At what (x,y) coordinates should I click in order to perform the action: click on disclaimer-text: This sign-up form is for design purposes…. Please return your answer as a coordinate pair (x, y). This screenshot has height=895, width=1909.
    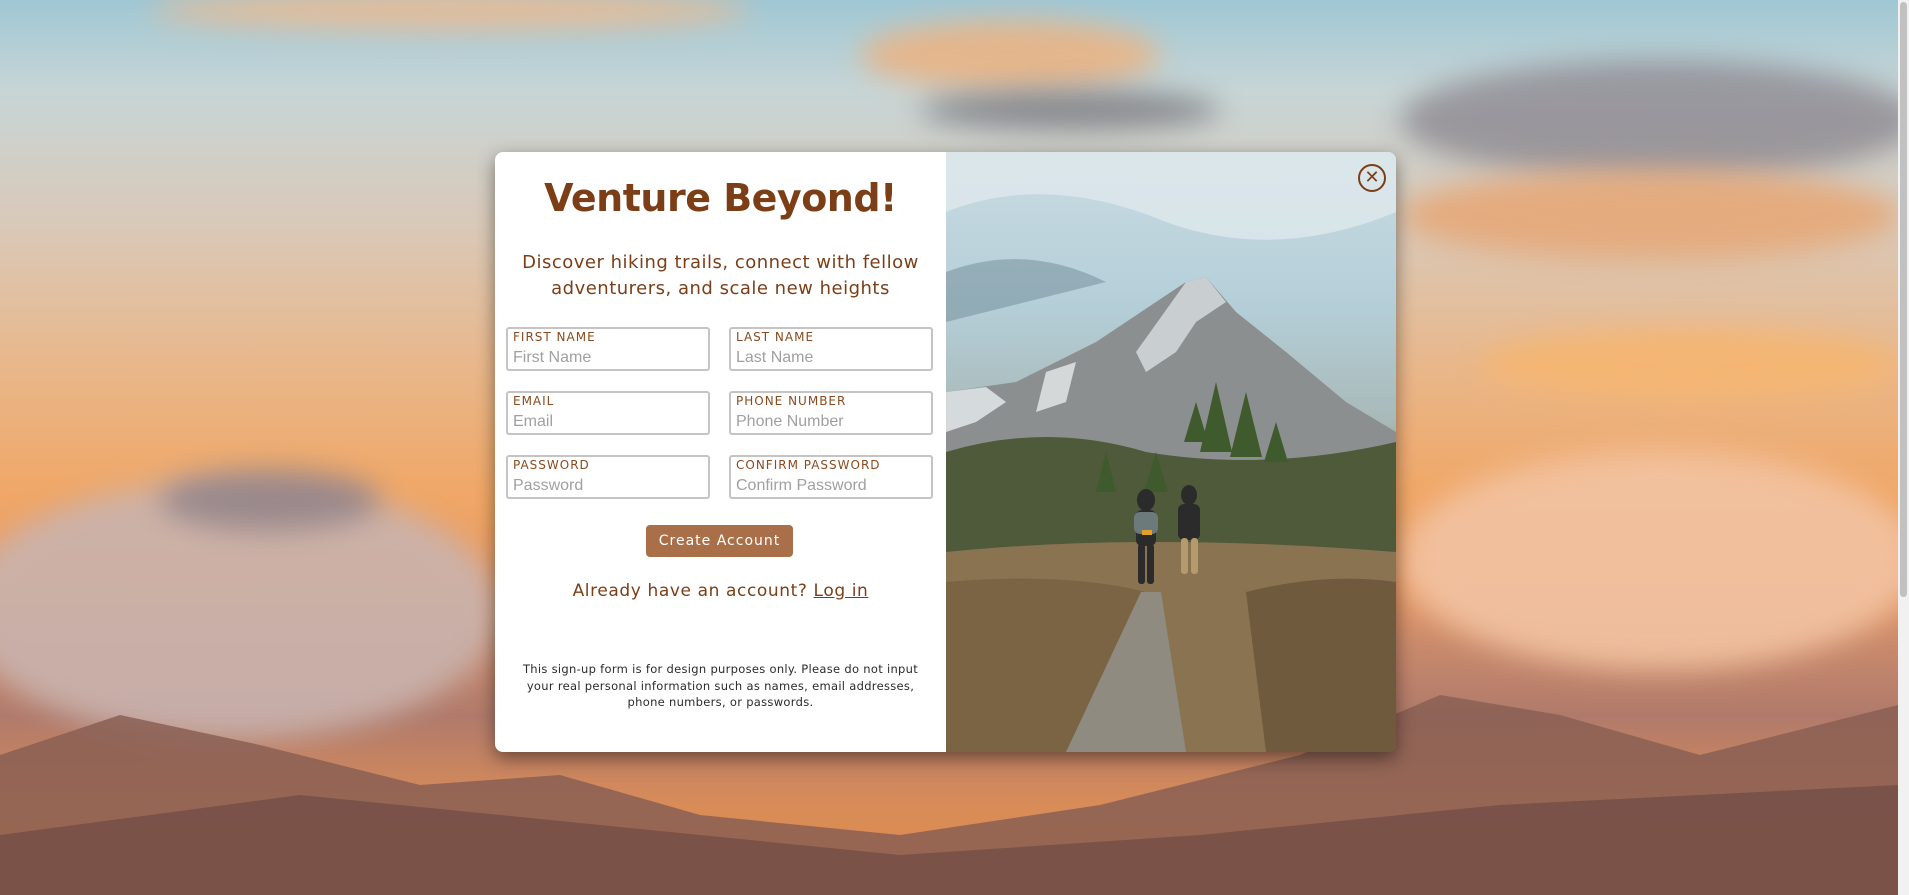
    Looking at the image, I should click on (720, 685).